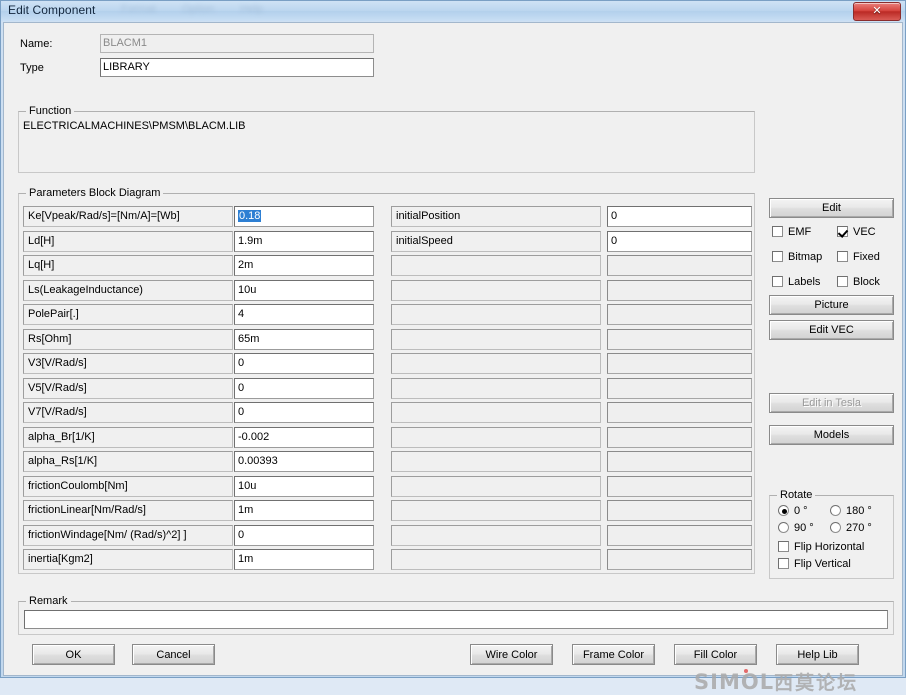  Describe the element at coordinates (783, 563) in the screenshot. I see `checkbox-flip-vertical-box` at that location.